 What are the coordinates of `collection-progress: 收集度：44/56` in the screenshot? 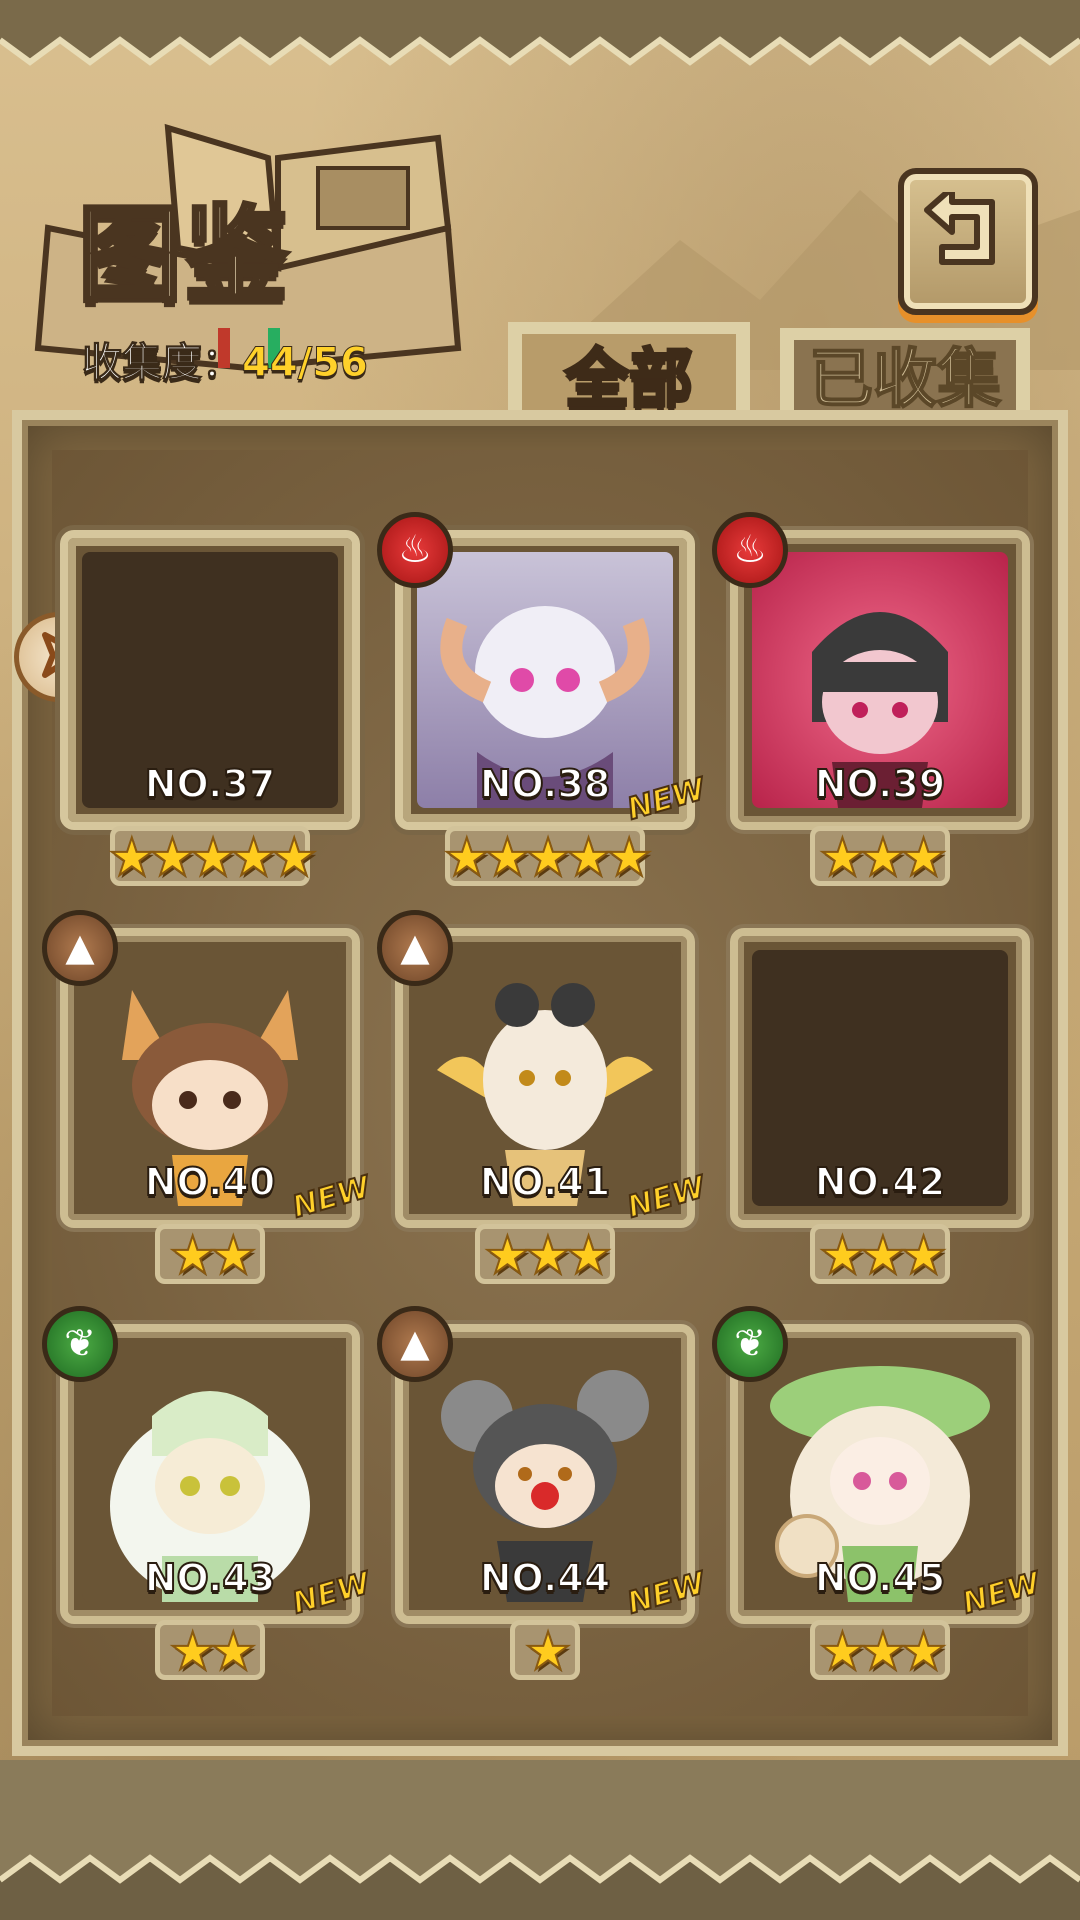 It's located at (225, 359).